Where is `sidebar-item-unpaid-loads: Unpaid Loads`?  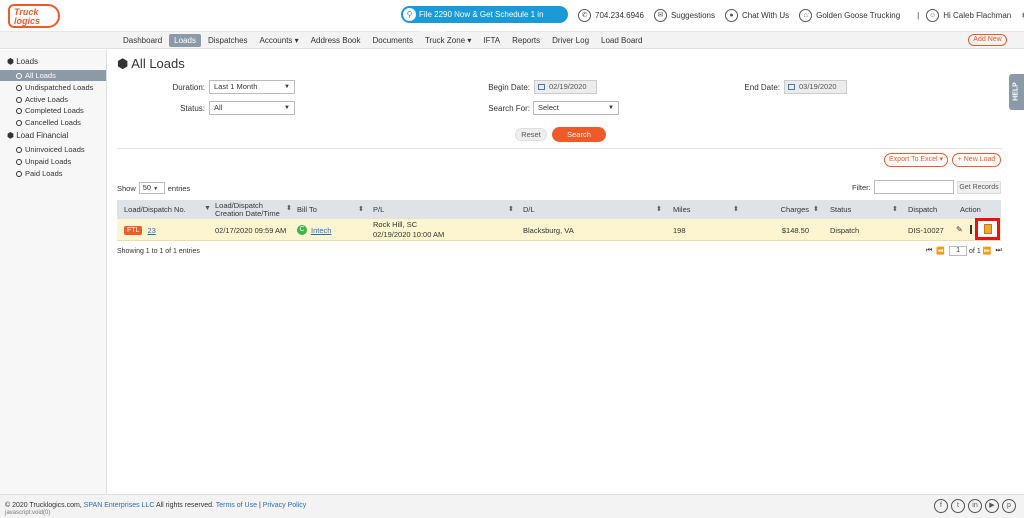 sidebar-item-unpaid-loads: Unpaid Loads is located at coordinates (53, 161).